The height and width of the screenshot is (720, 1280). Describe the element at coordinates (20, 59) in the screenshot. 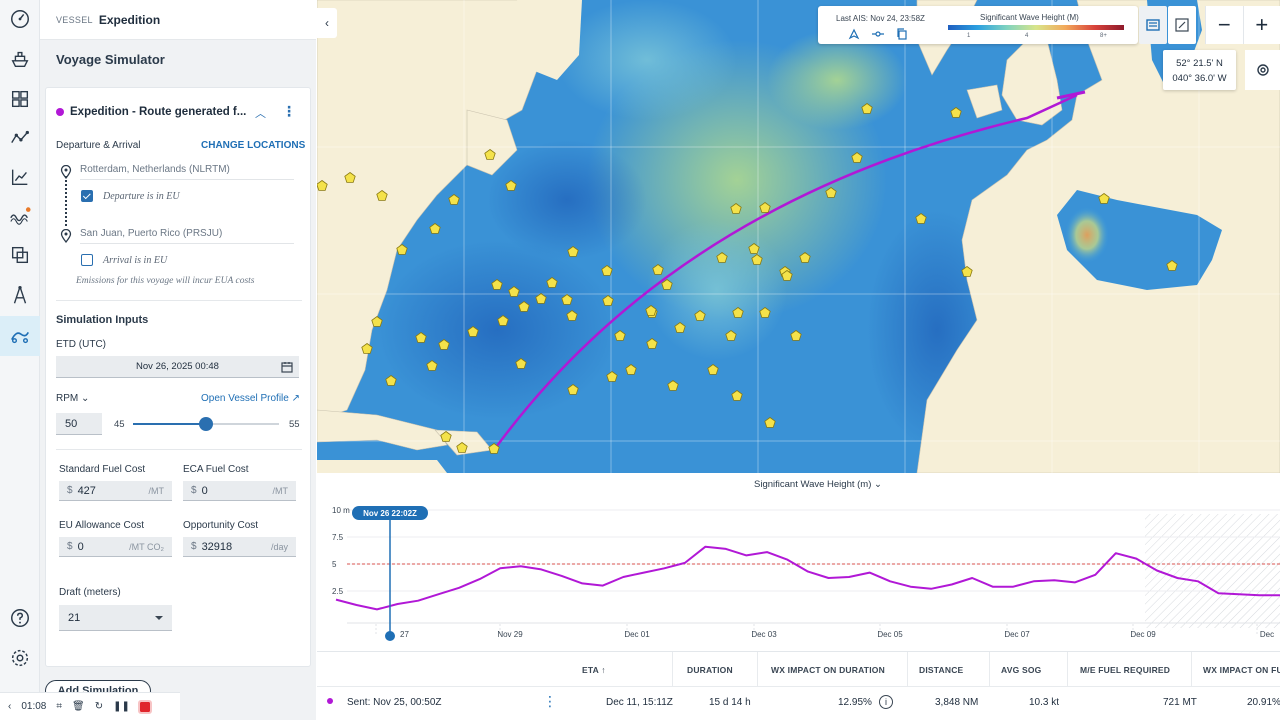

I see `ship-icon` at that location.